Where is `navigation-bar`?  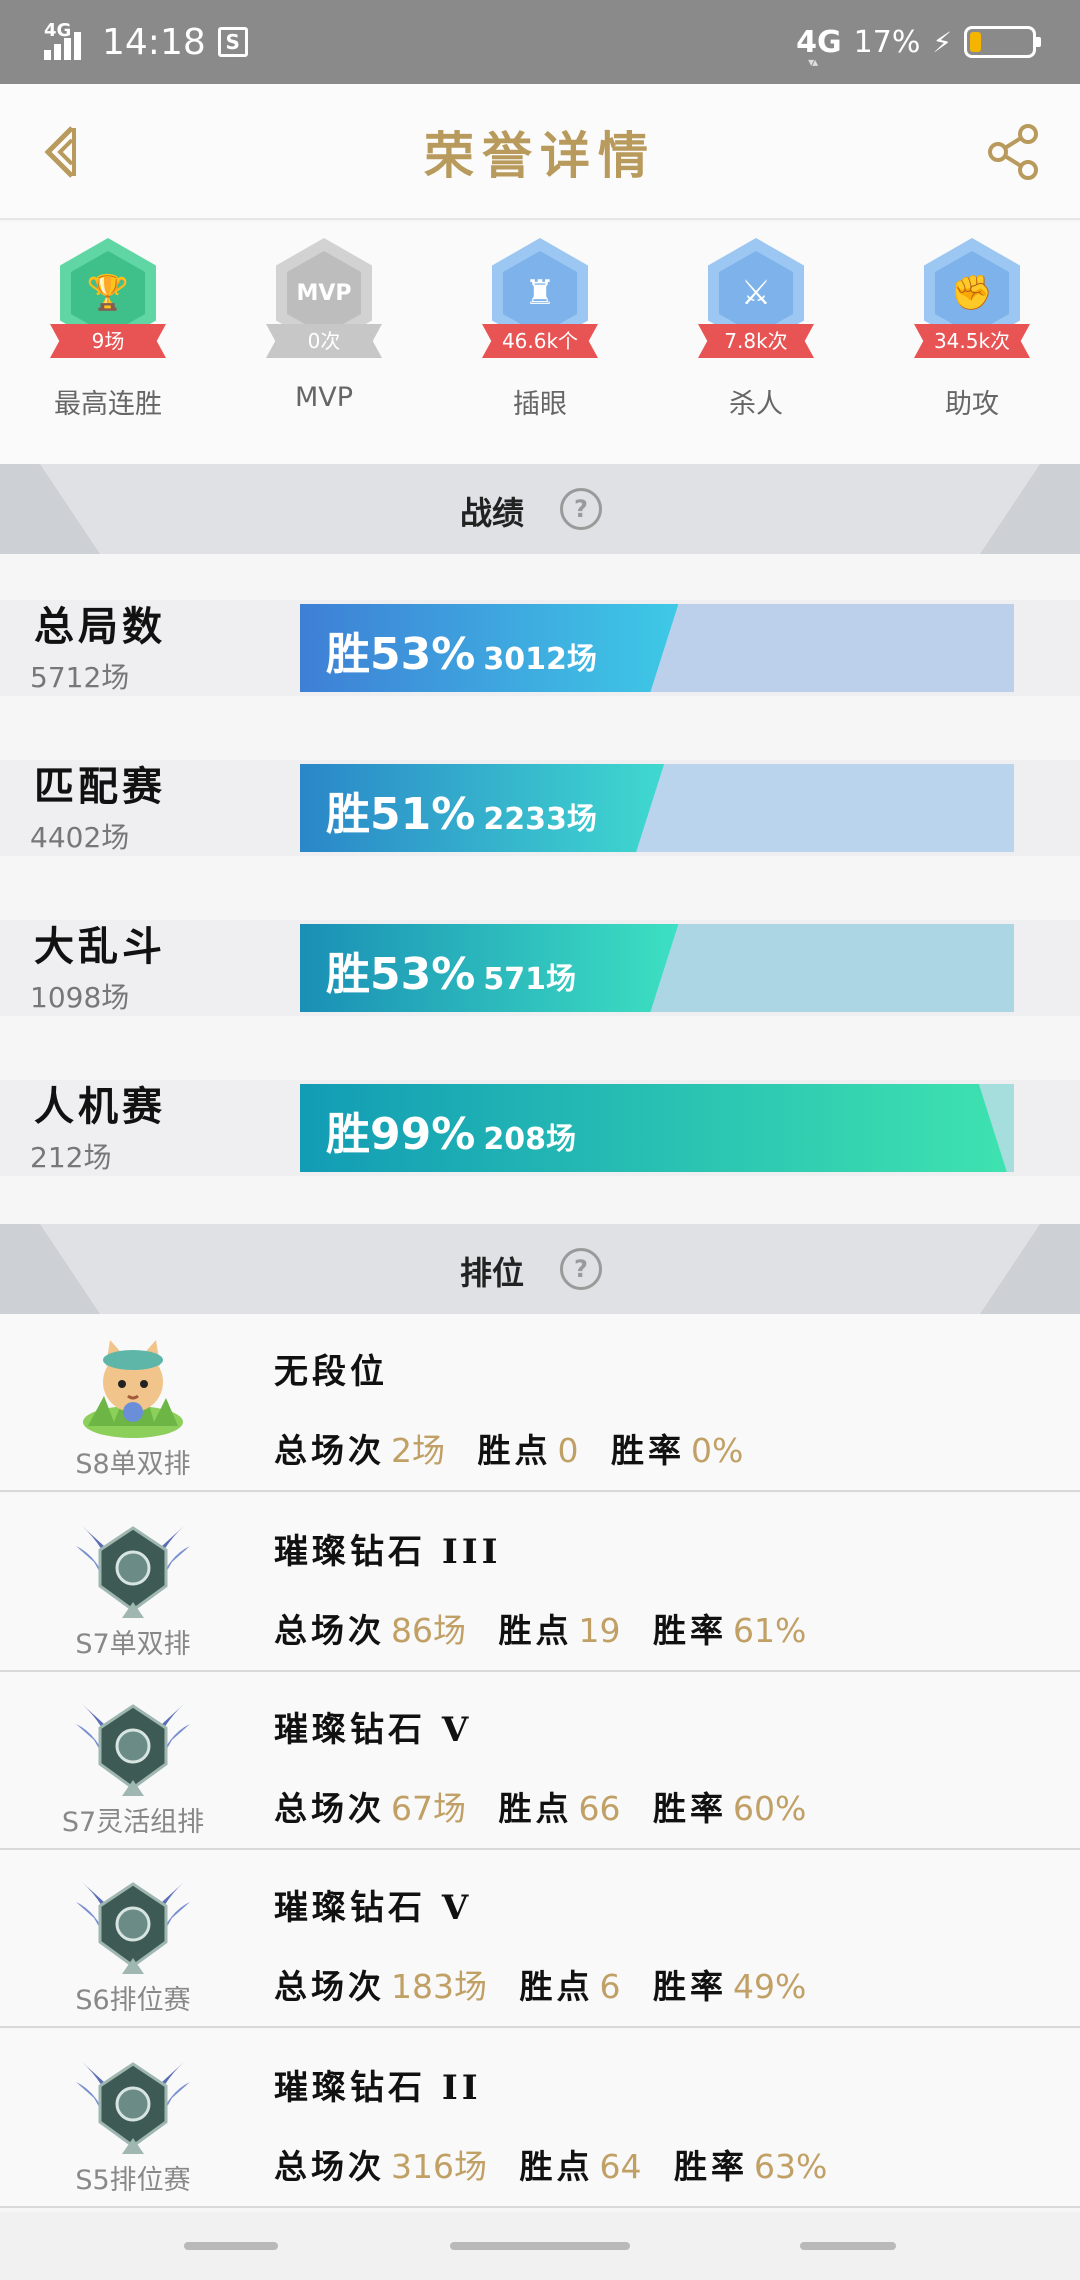 navigation-bar is located at coordinates (540, 2246).